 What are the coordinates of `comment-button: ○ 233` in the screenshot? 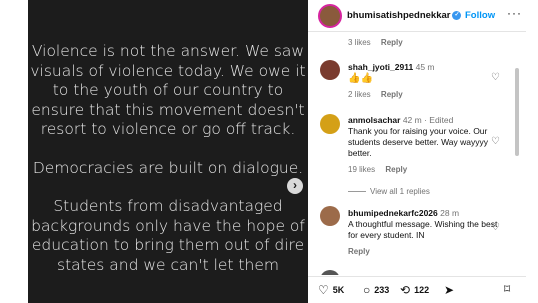 It's located at (376, 290).